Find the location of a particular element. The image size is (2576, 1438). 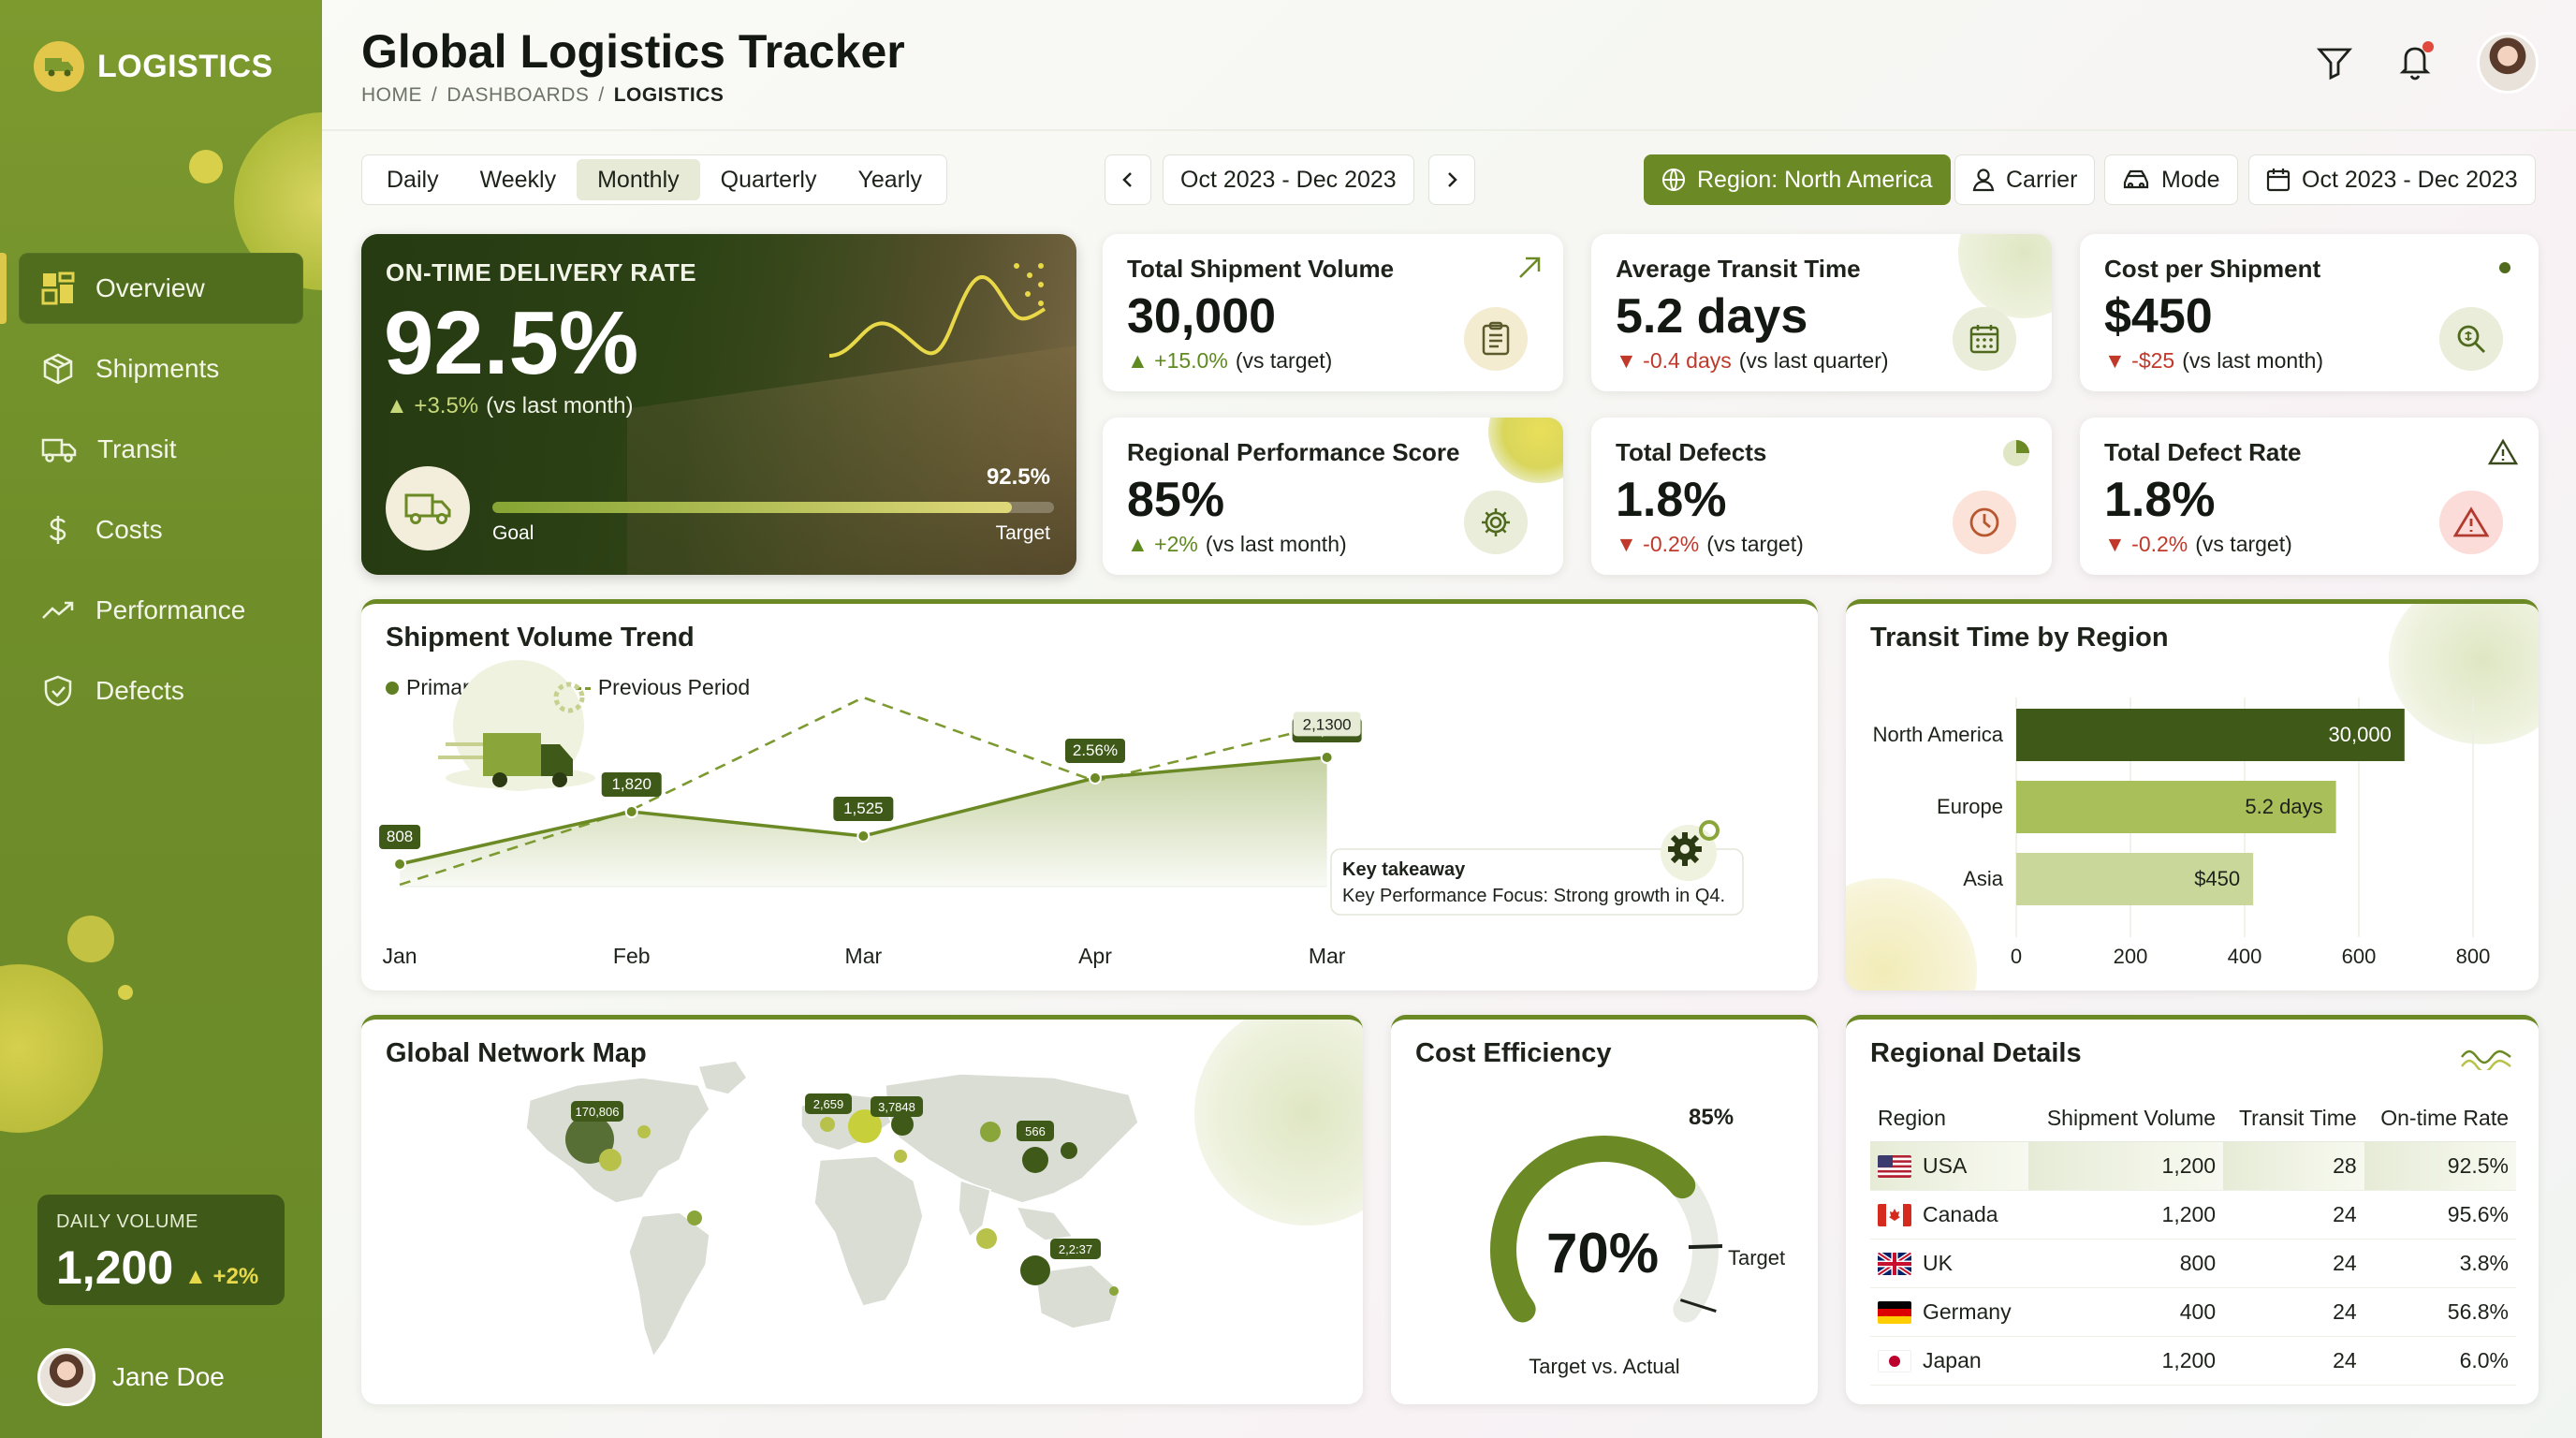

kpi-delta-note: (vs last month) is located at coordinates (1276, 544).